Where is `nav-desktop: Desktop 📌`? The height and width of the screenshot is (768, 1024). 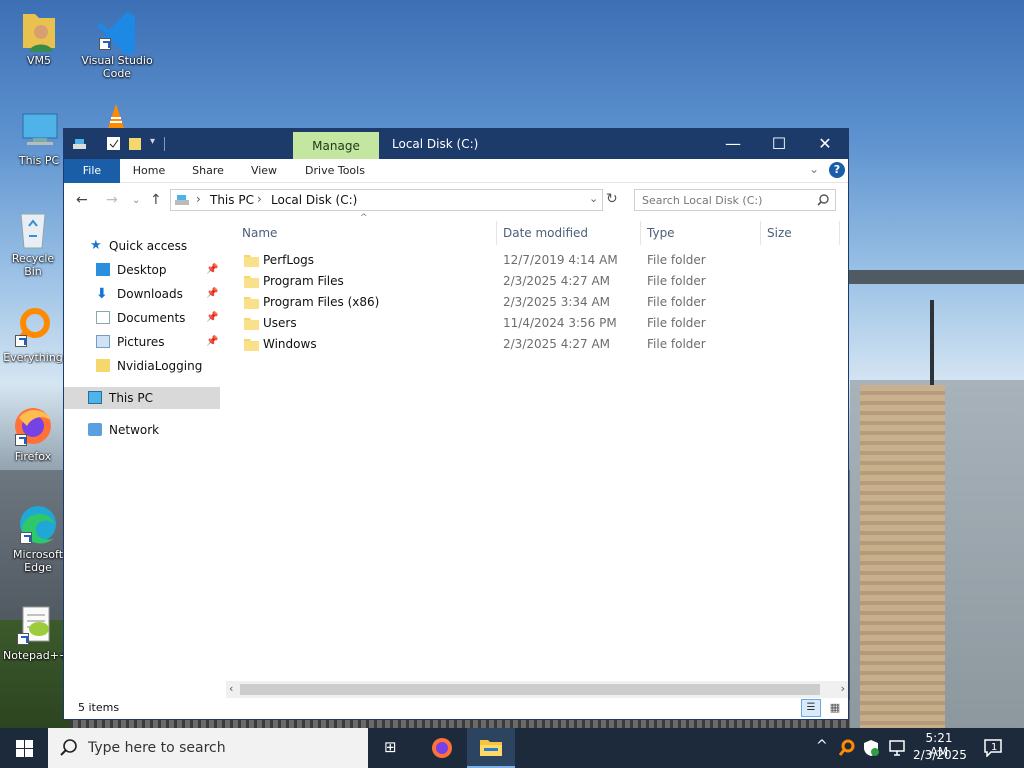 nav-desktop: Desktop 📌 is located at coordinates (160, 270).